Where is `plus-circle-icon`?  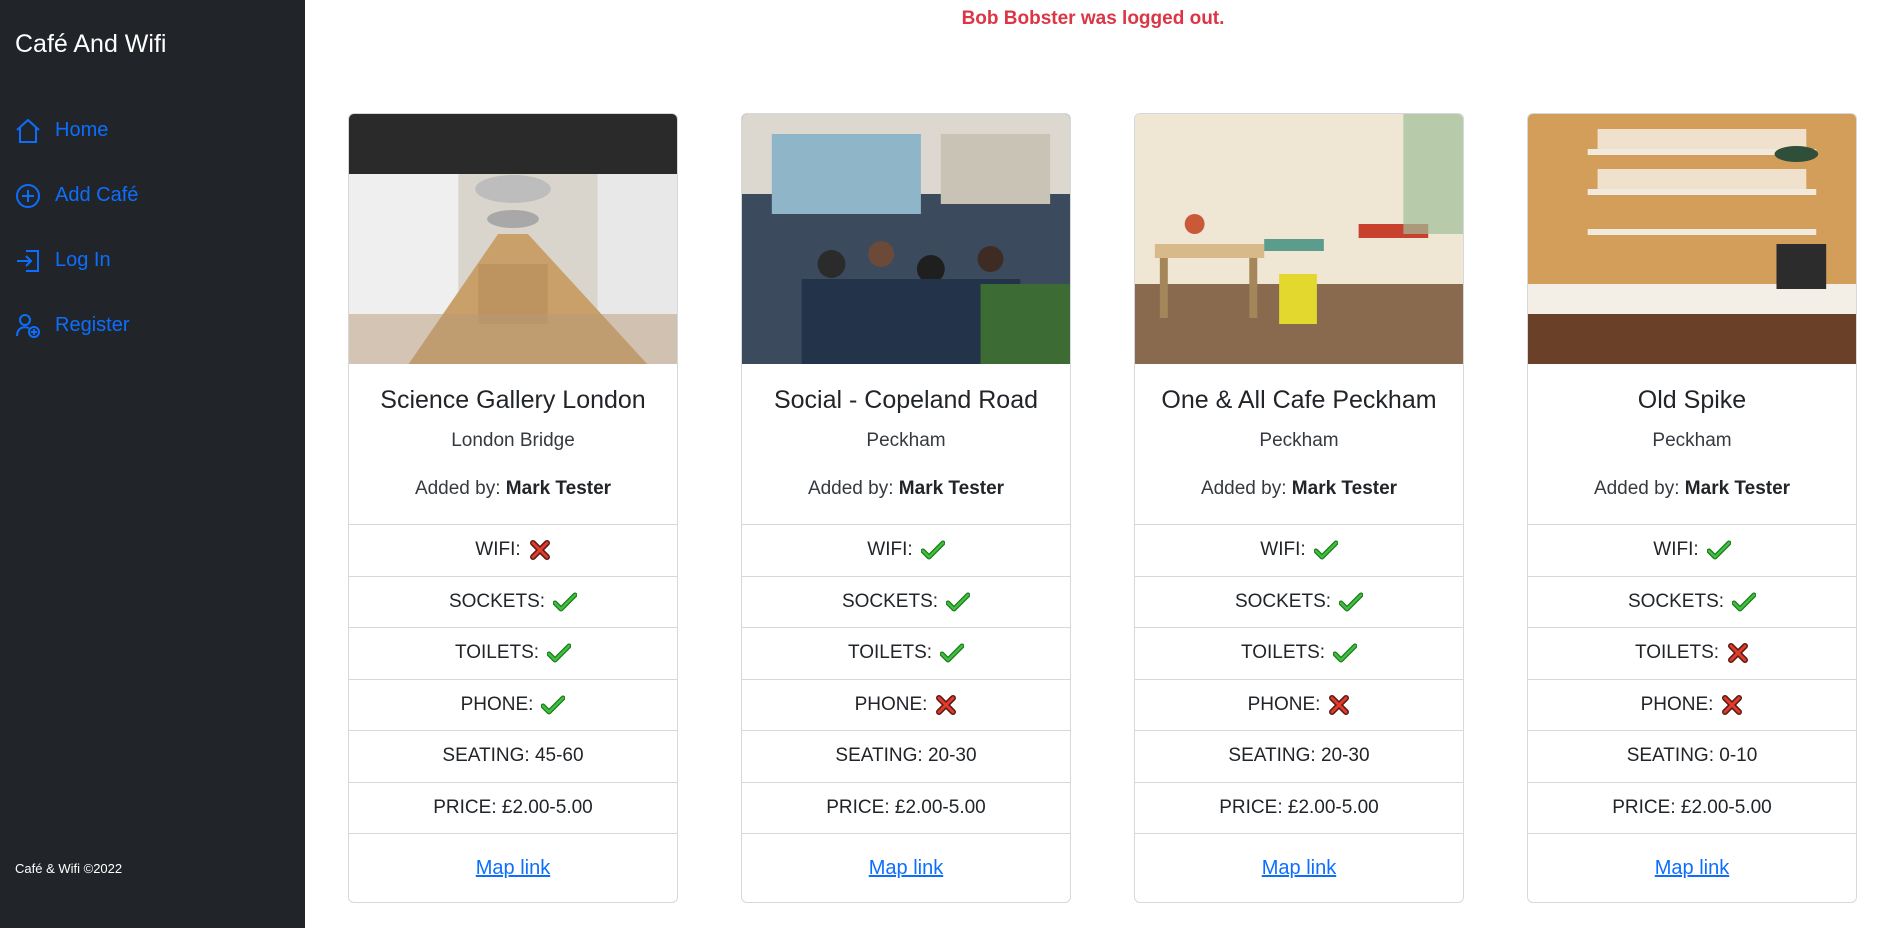 plus-circle-icon is located at coordinates (28, 196).